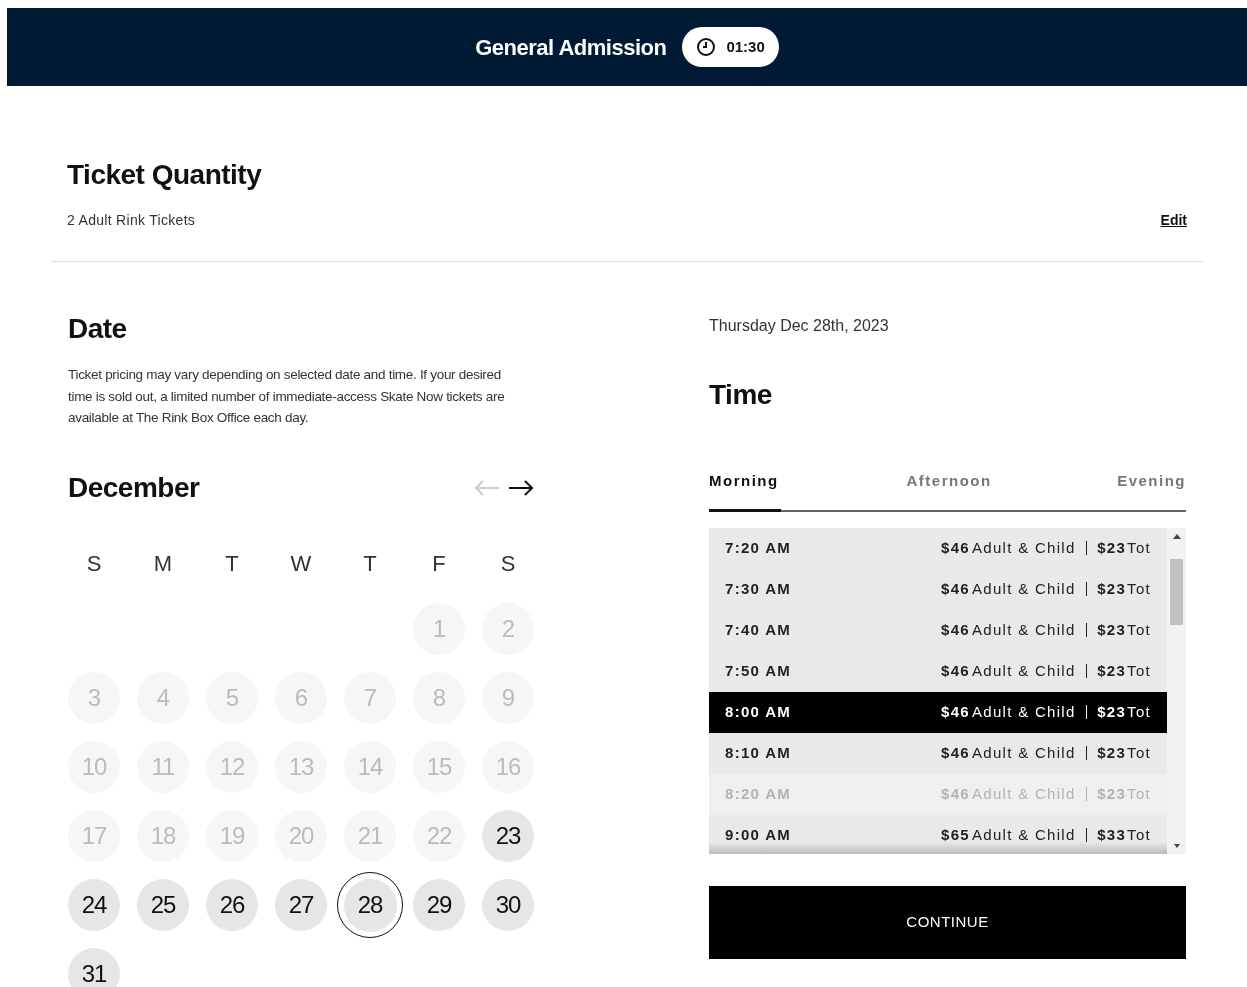 Image resolution: width=1247 pixels, height=987 pixels. Describe the element at coordinates (947, 922) in the screenshot. I see `continue-button: CONTINUE` at that location.